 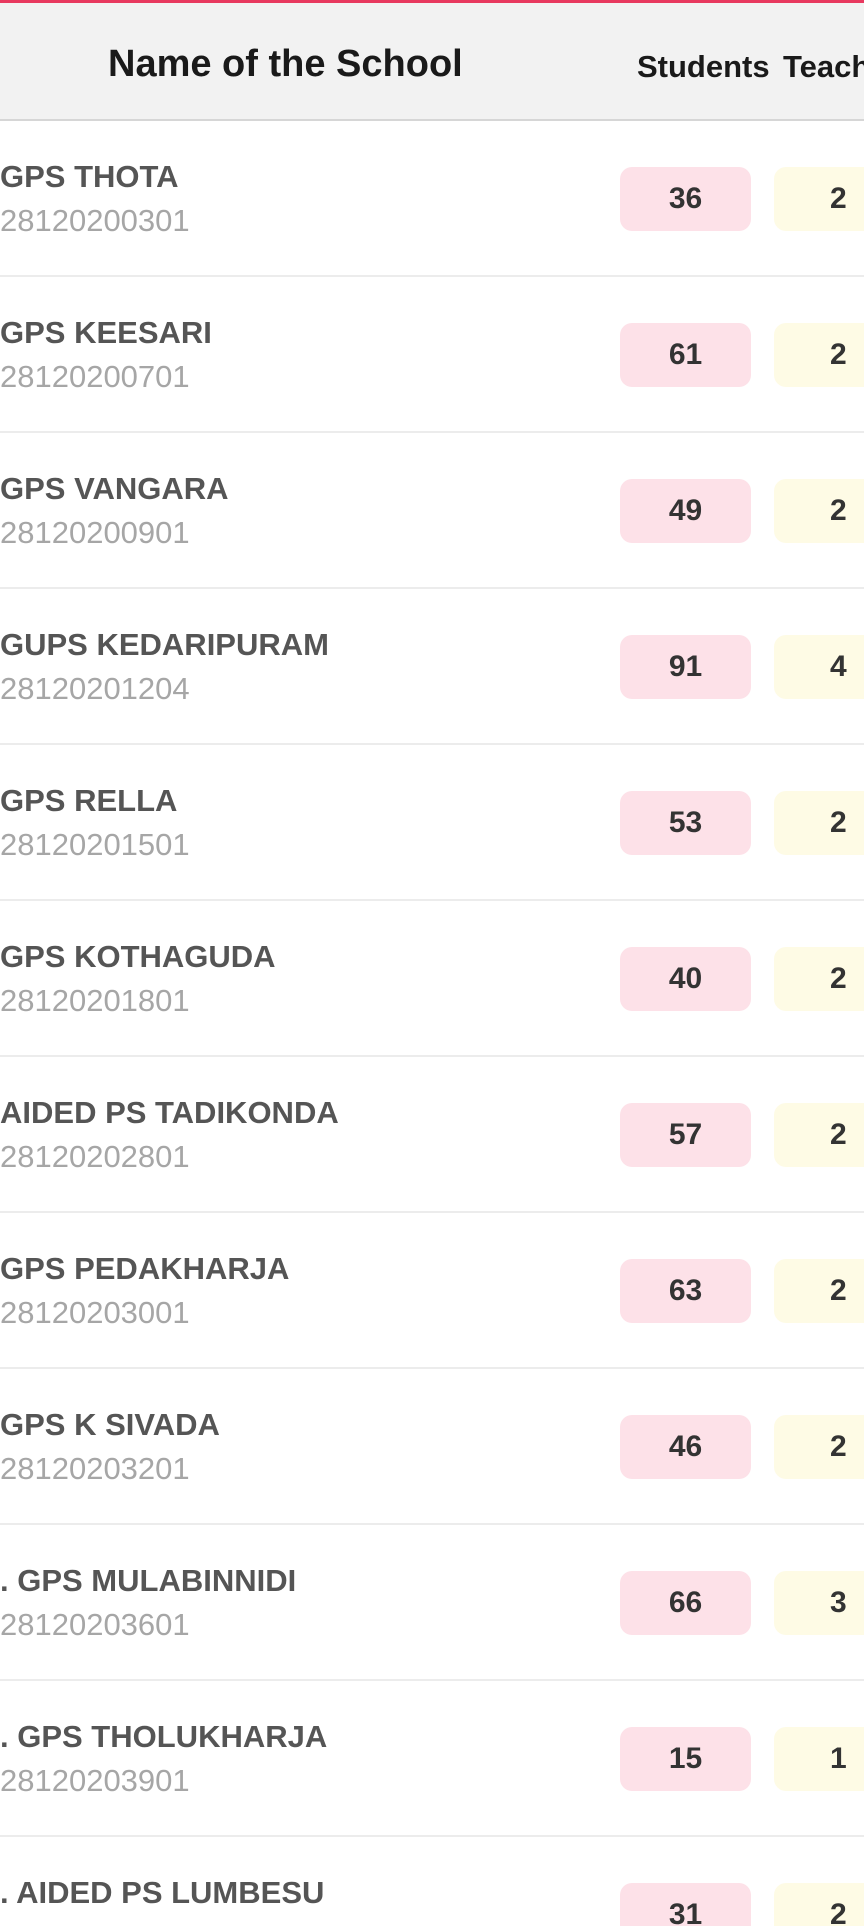 I want to click on students-count-badge: 63, so click(x=685, y=1291).